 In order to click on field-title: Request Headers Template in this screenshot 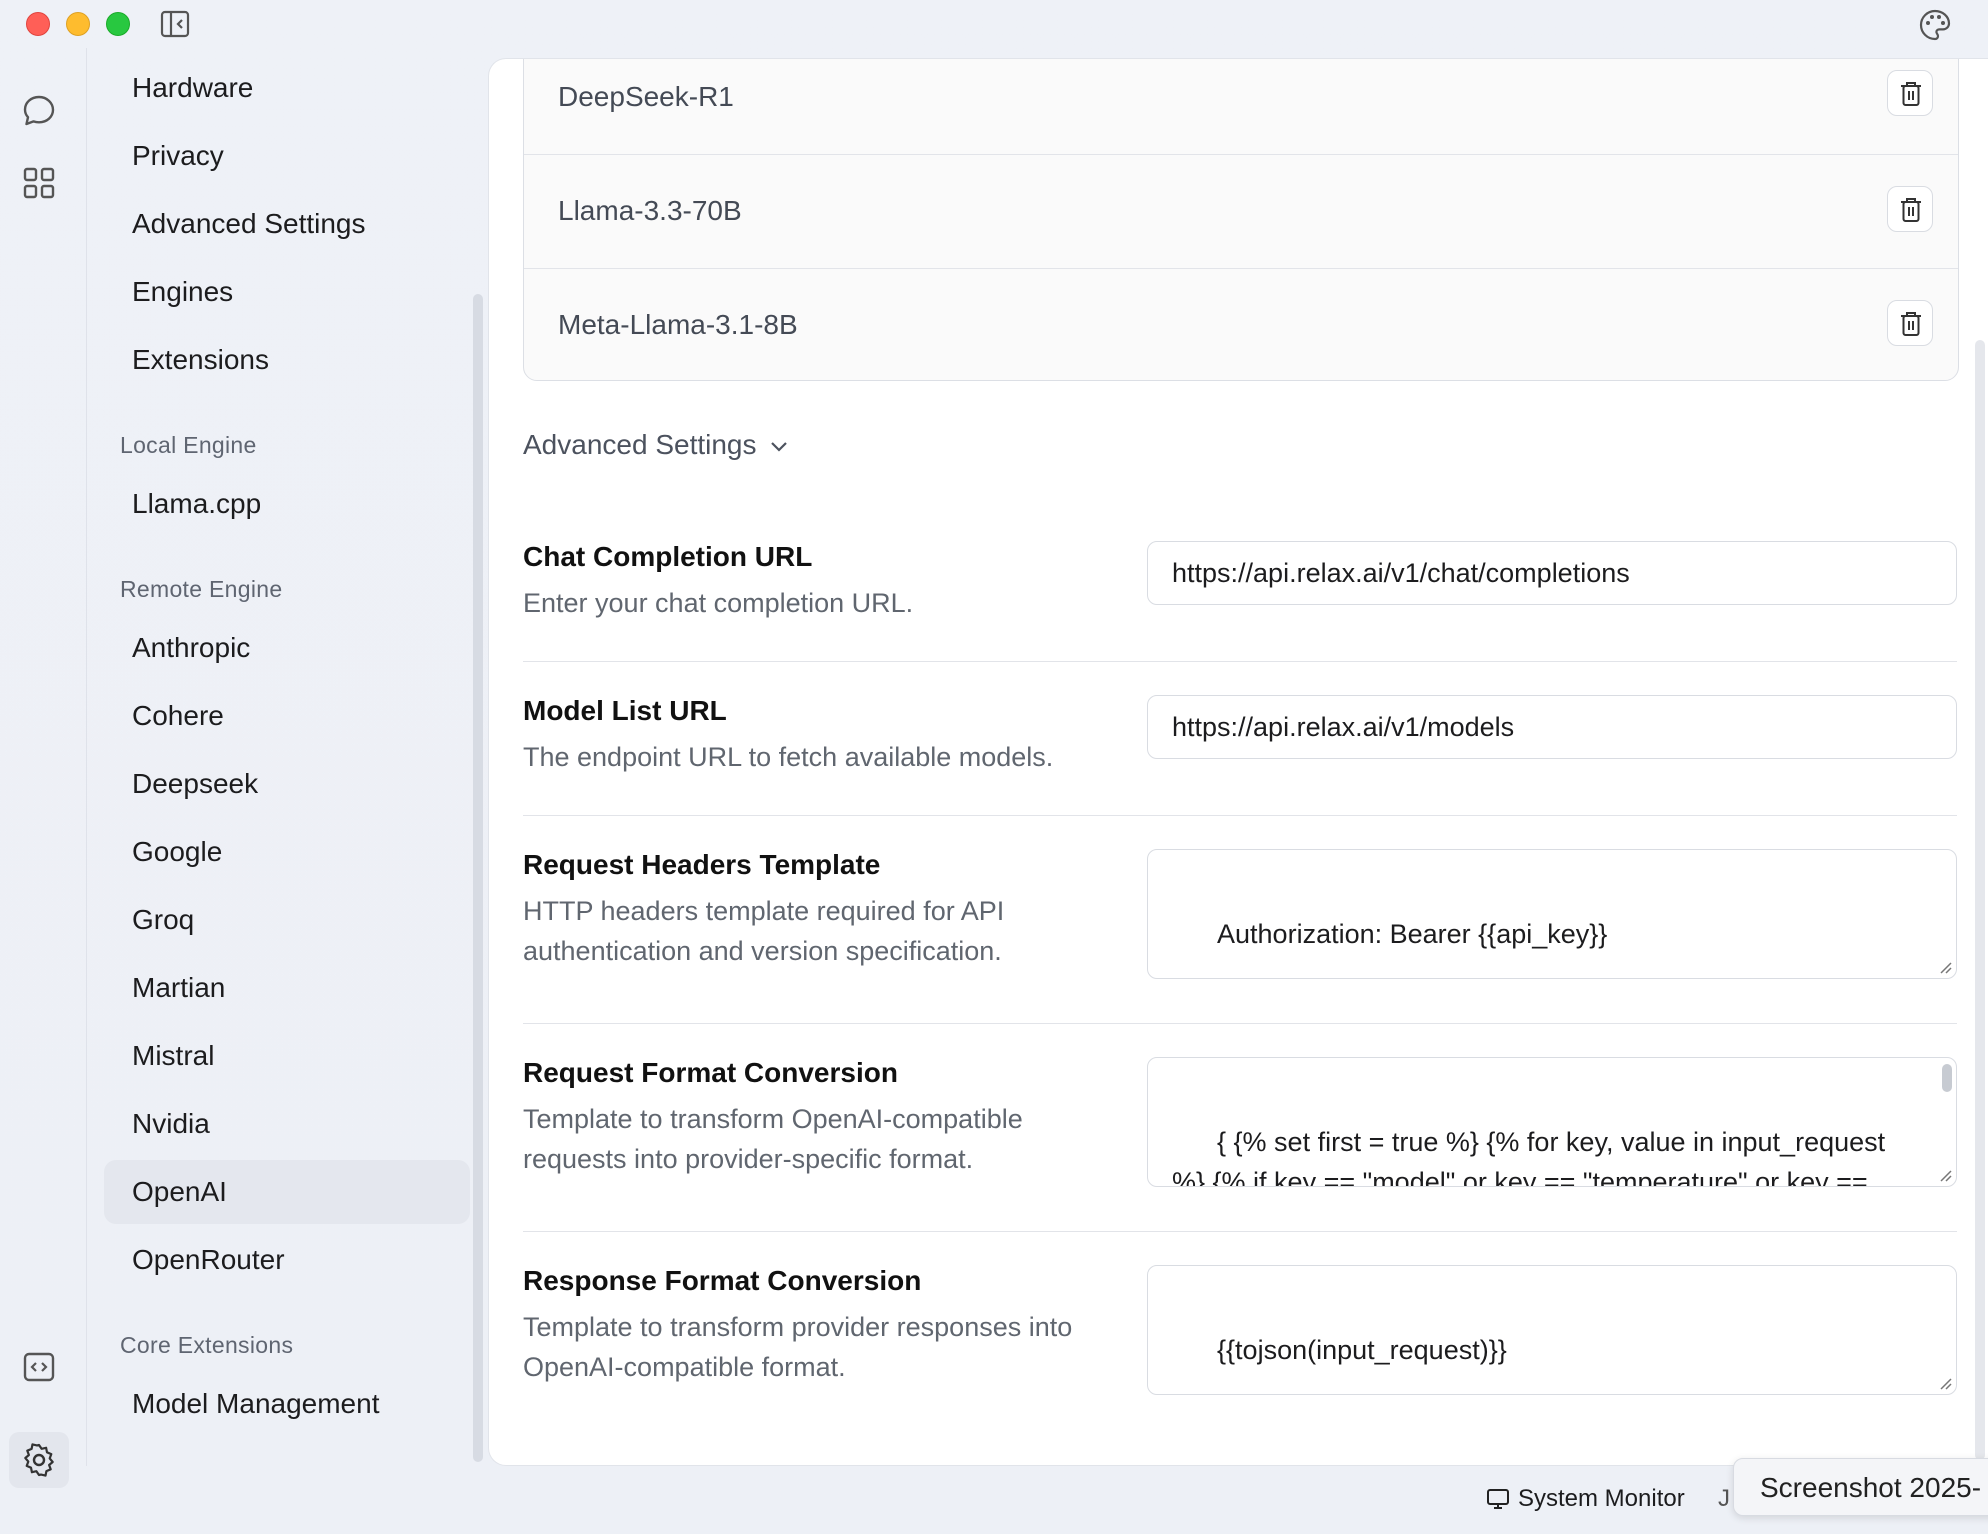, I will do `click(702, 864)`.